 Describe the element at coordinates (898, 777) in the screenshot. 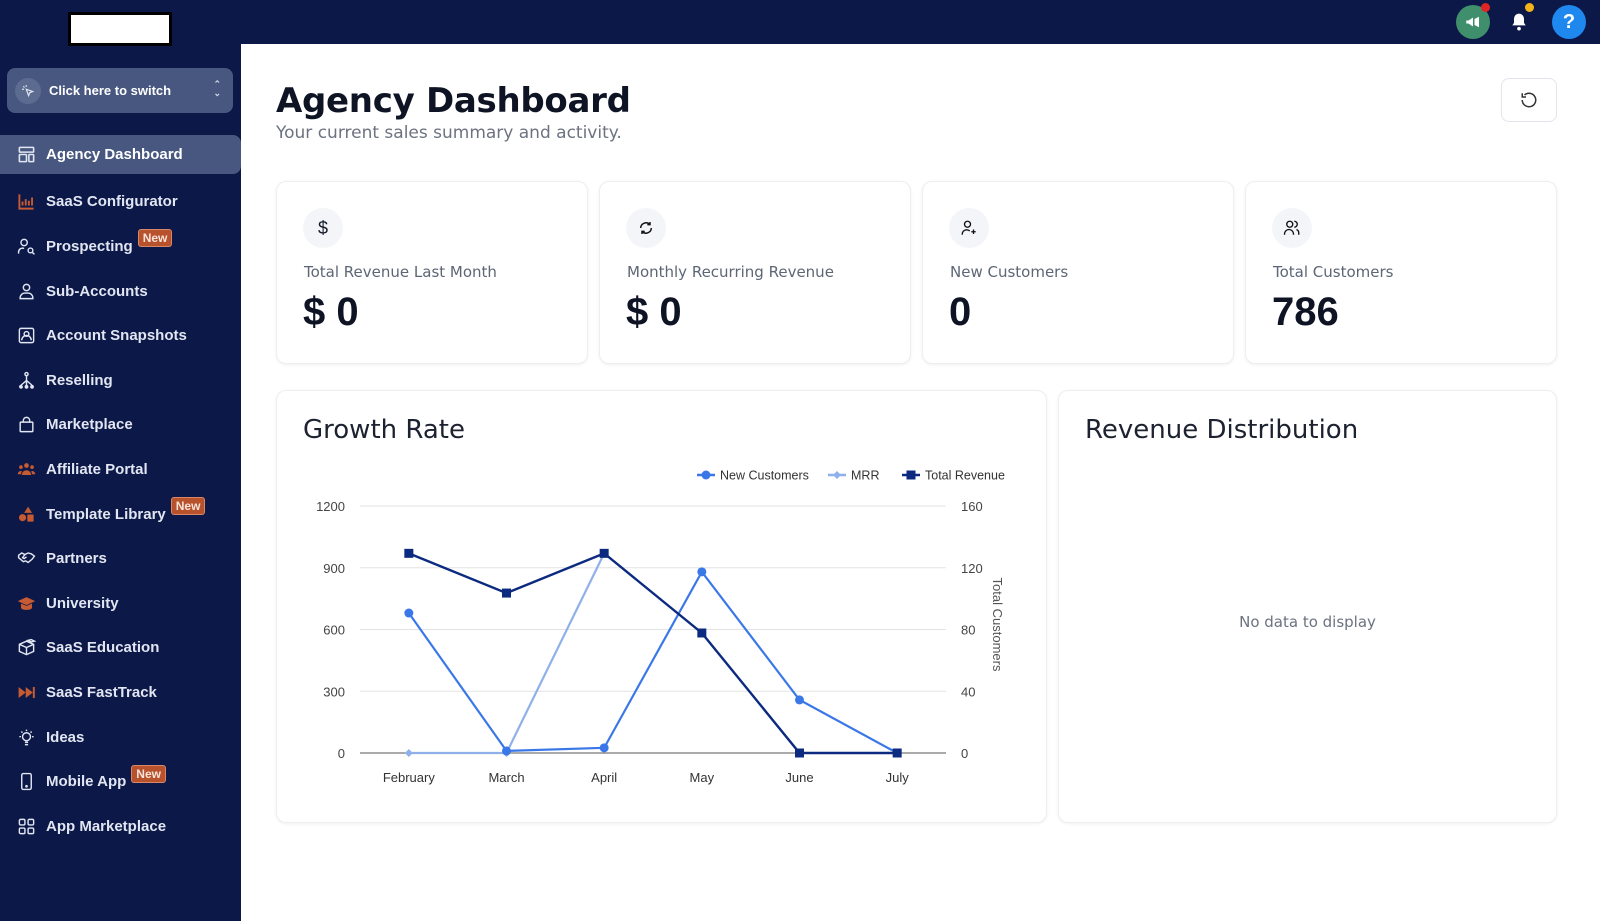

I see `x-axis-tick: July` at that location.